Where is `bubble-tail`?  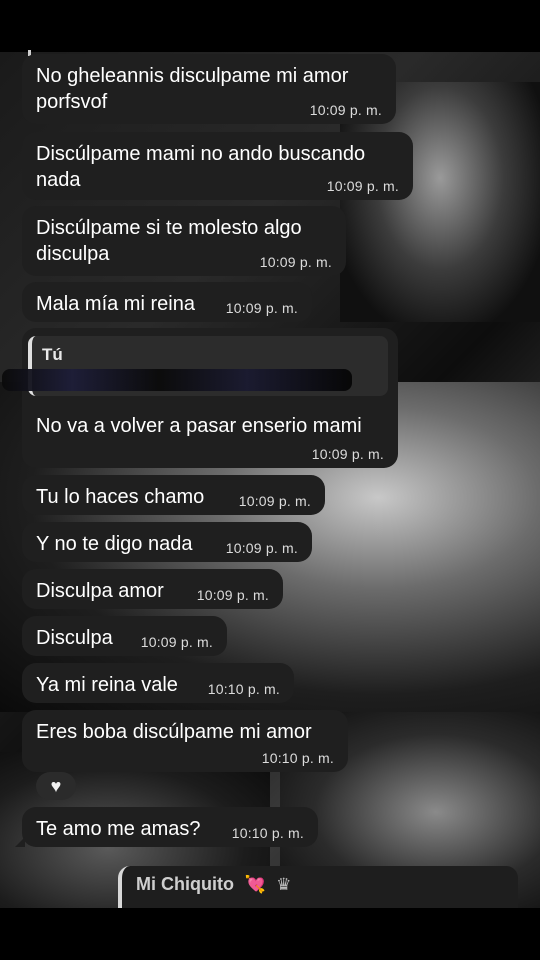
bubble-tail is located at coordinates (20, 842).